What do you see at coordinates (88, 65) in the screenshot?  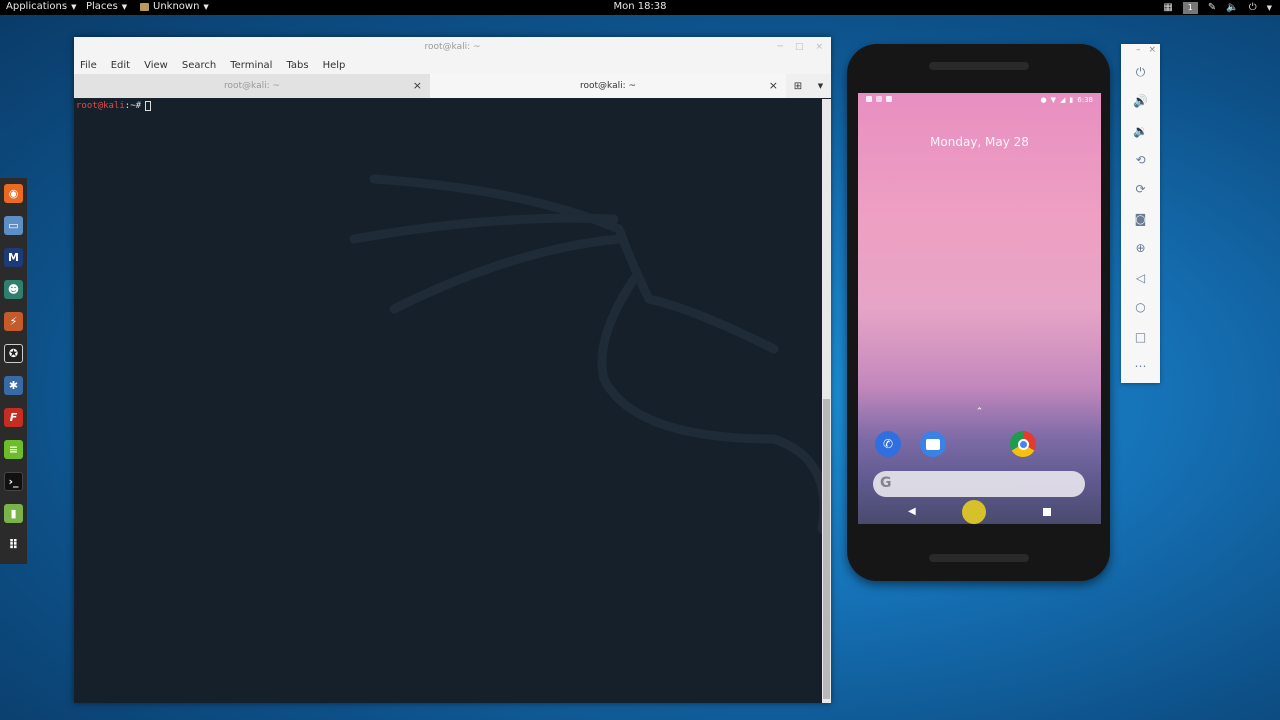 I see `menu-file: File` at bounding box center [88, 65].